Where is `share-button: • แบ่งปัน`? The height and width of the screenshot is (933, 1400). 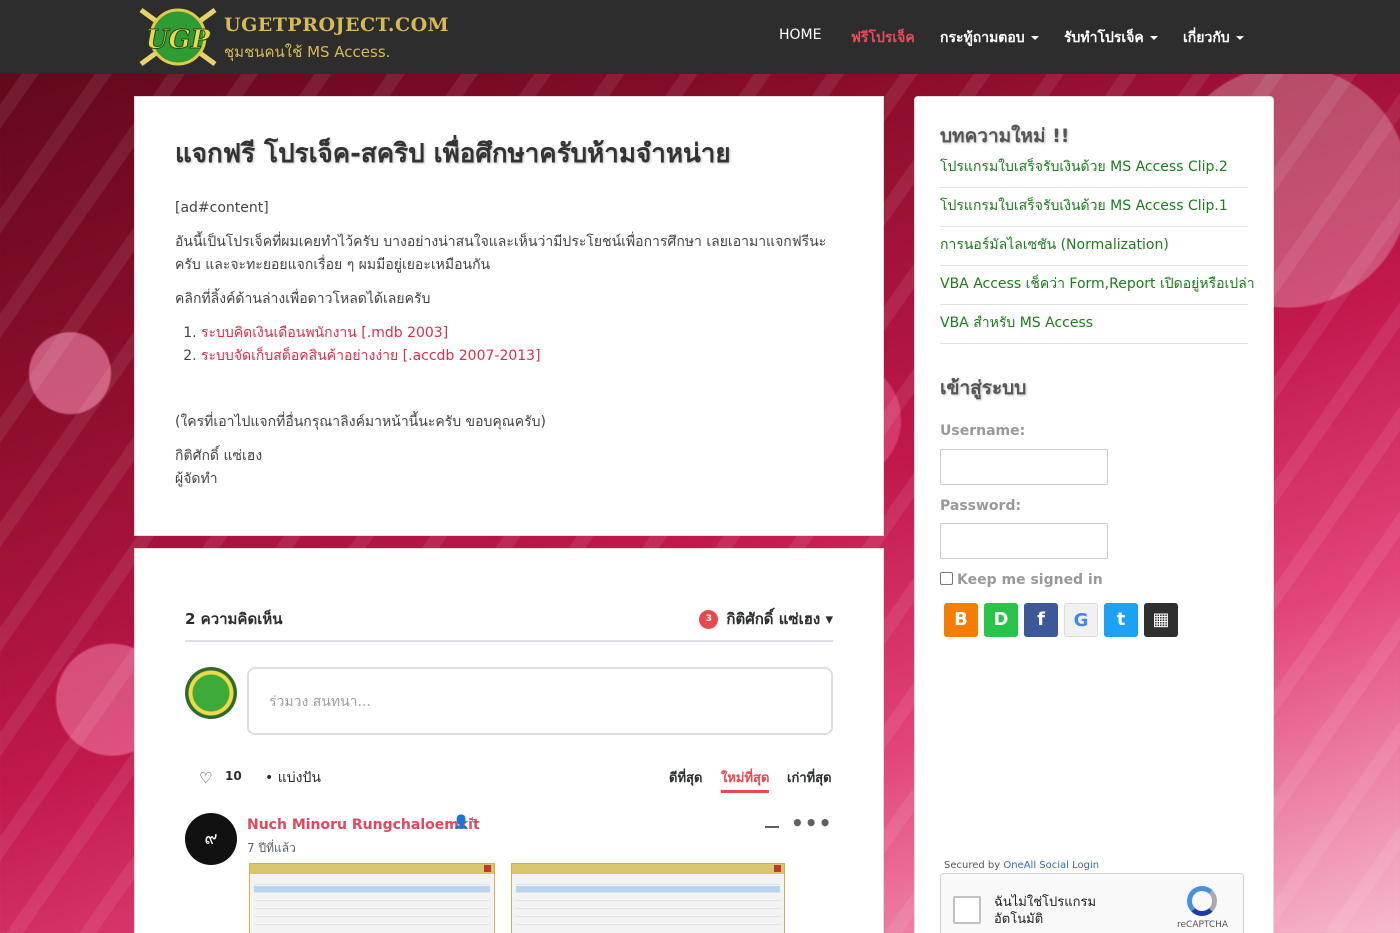 share-button: • แบ่งปัน is located at coordinates (293, 778).